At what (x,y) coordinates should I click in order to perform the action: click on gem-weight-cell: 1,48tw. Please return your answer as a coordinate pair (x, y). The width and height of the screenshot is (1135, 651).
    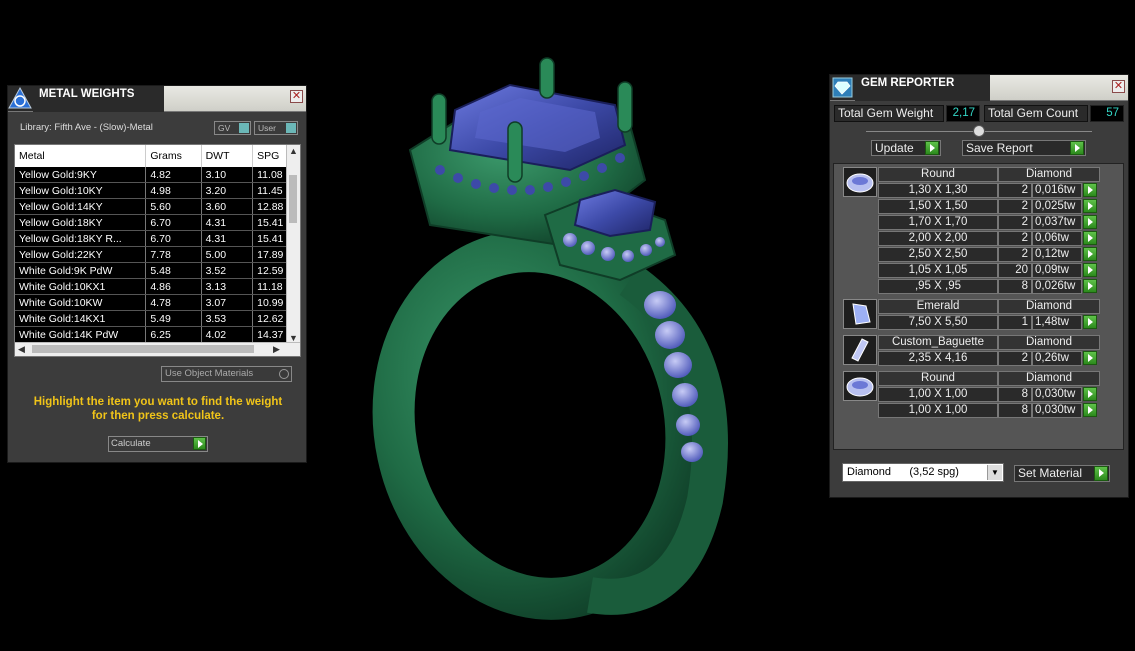
    Looking at the image, I should click on (1057, 322).